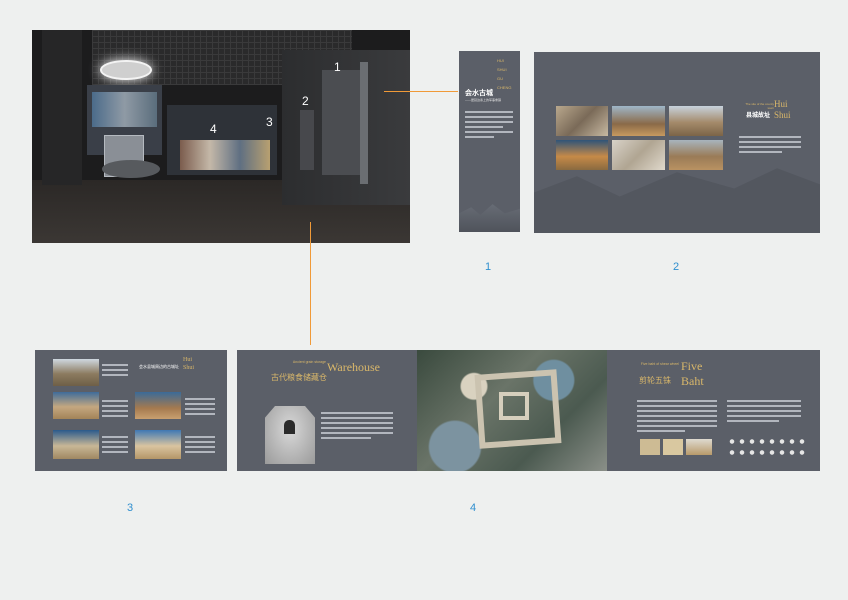 This screenshot has width=848, height=600. Describe the element at coordinates (676, 267) in the screenshot. I see `caption-2: 2` at that location.